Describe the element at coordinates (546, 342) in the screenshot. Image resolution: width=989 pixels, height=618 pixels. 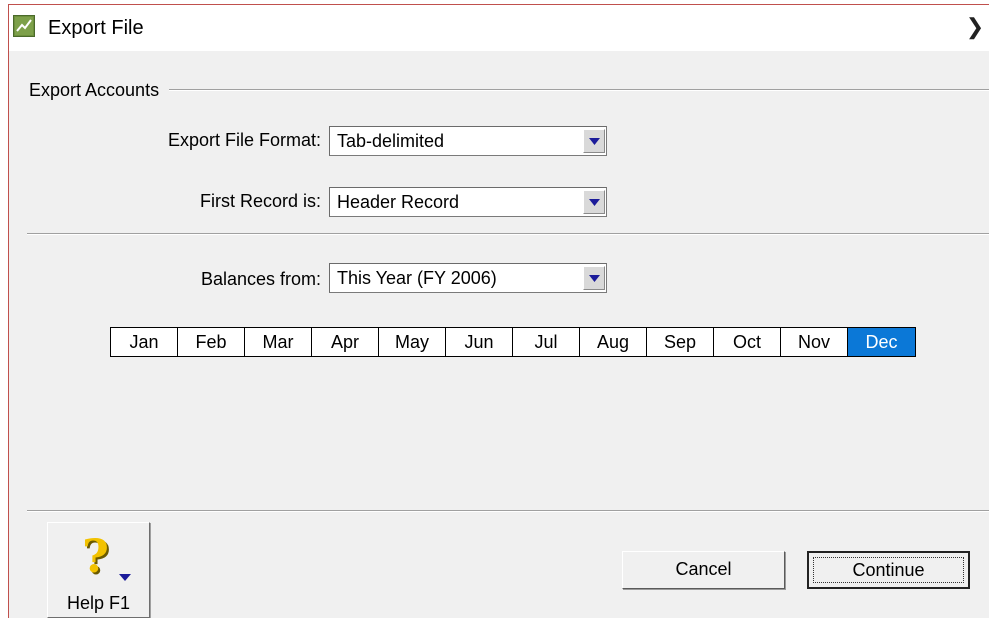
I see `month-jul: Jul` at that location.